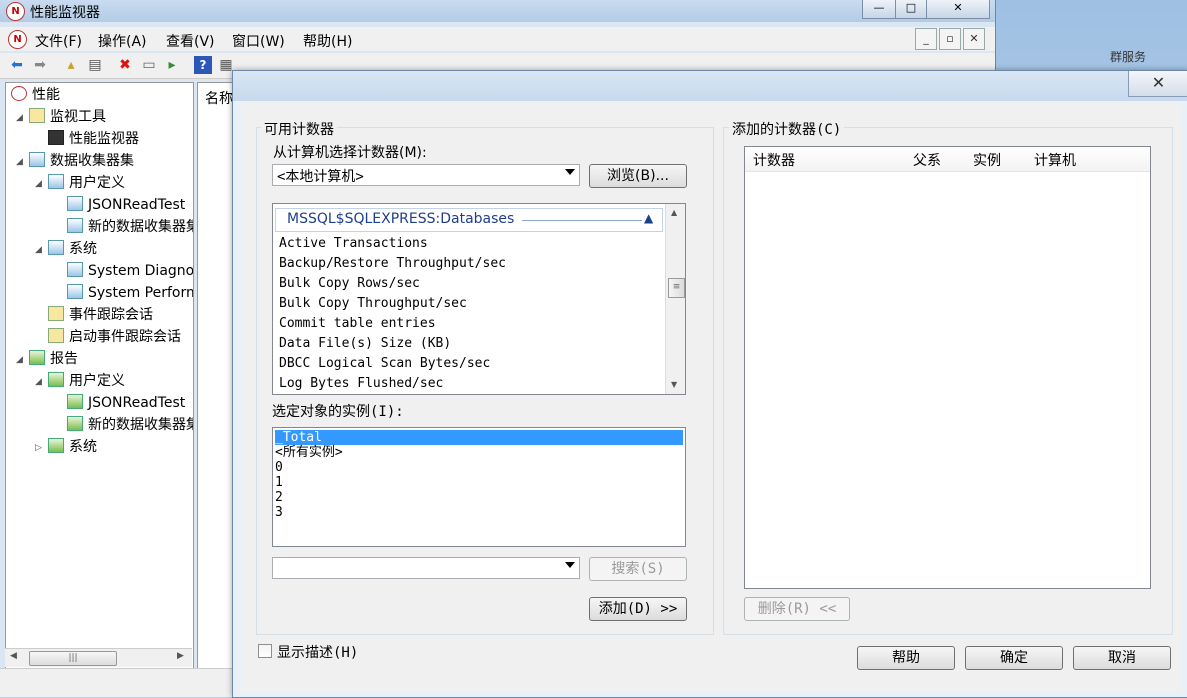  I want to click on list-item: 2, so click(479, 497).